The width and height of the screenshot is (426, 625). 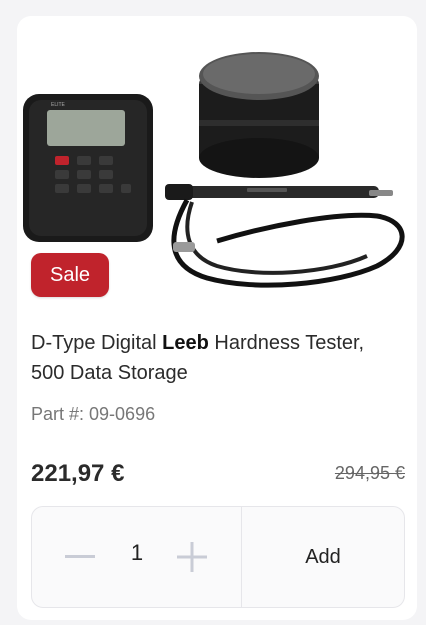 I want to click on add-to-cart-box: 1 Add, so click(x=218, y=557).